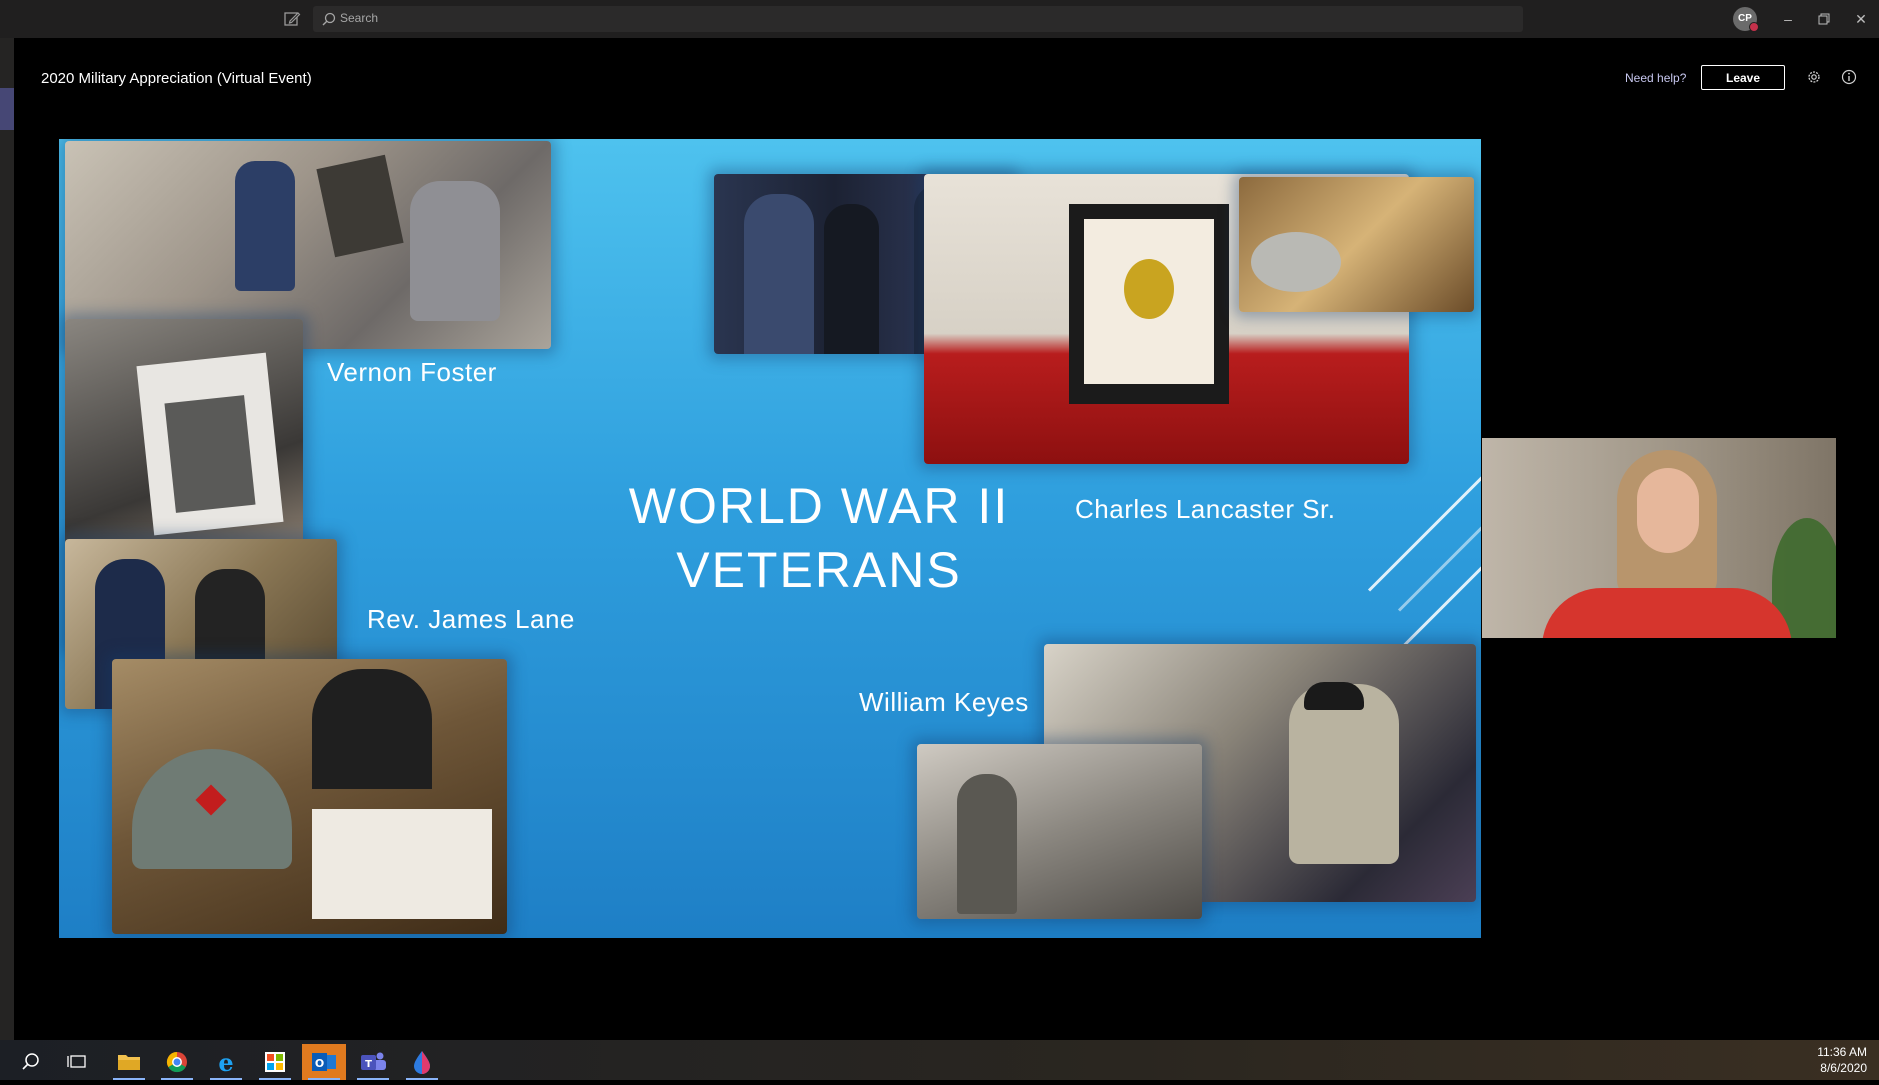 This screenshot has width=1879, height=1085. I want to click on search-placeholder: Search, so click(359, 18).